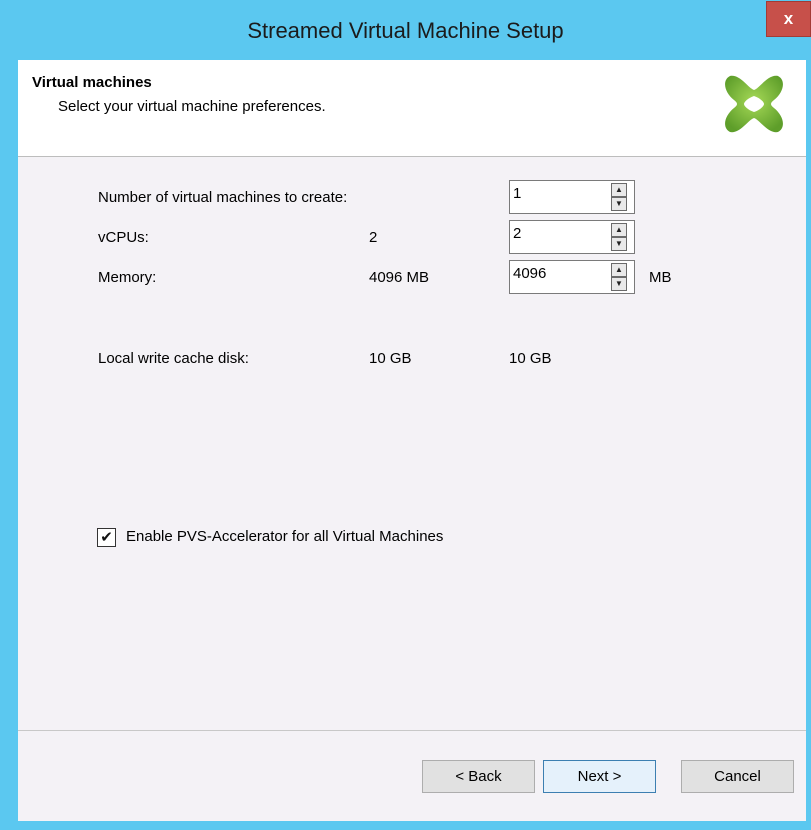 This screenshot has width=811, height=830. Describe the element at coordinates (788, 19) in the screenshot. I see `close-button: x` at that location.